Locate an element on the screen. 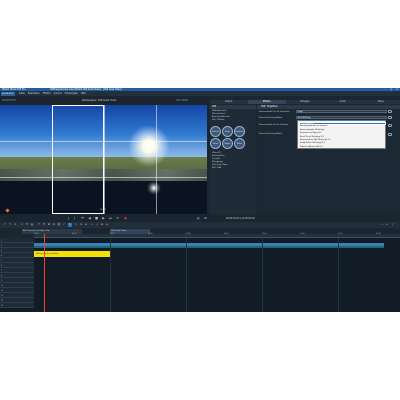  tree-item: Übersichtlich is located at coordinates (218, 114).